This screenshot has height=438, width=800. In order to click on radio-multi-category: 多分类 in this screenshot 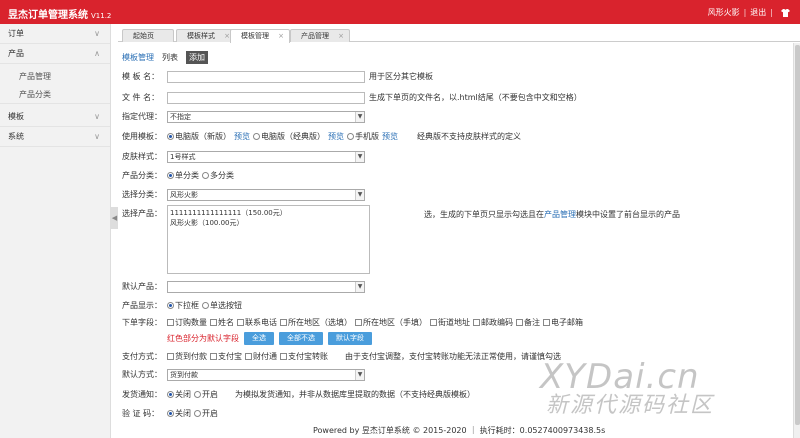, I will do `click(218, 175)`.